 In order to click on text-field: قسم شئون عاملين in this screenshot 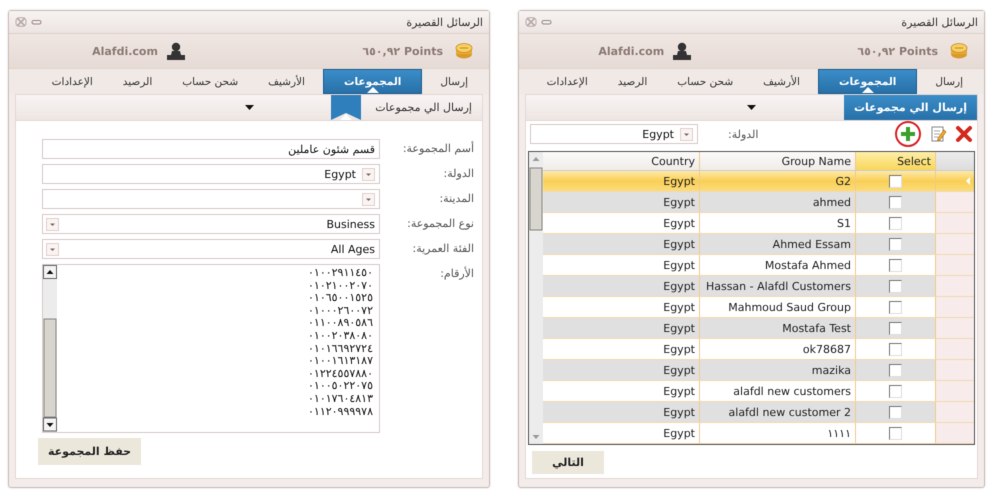, I will do `click(211, 149)`.